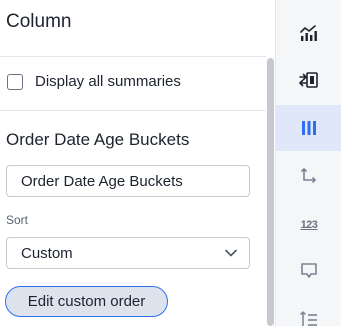 Image resolution: width=341 pixels, height=326 pixels. What do you see at coordinates (17, 220) in the screenshot?
I see `sort-label: Sort` at bounding box center [17, 220].